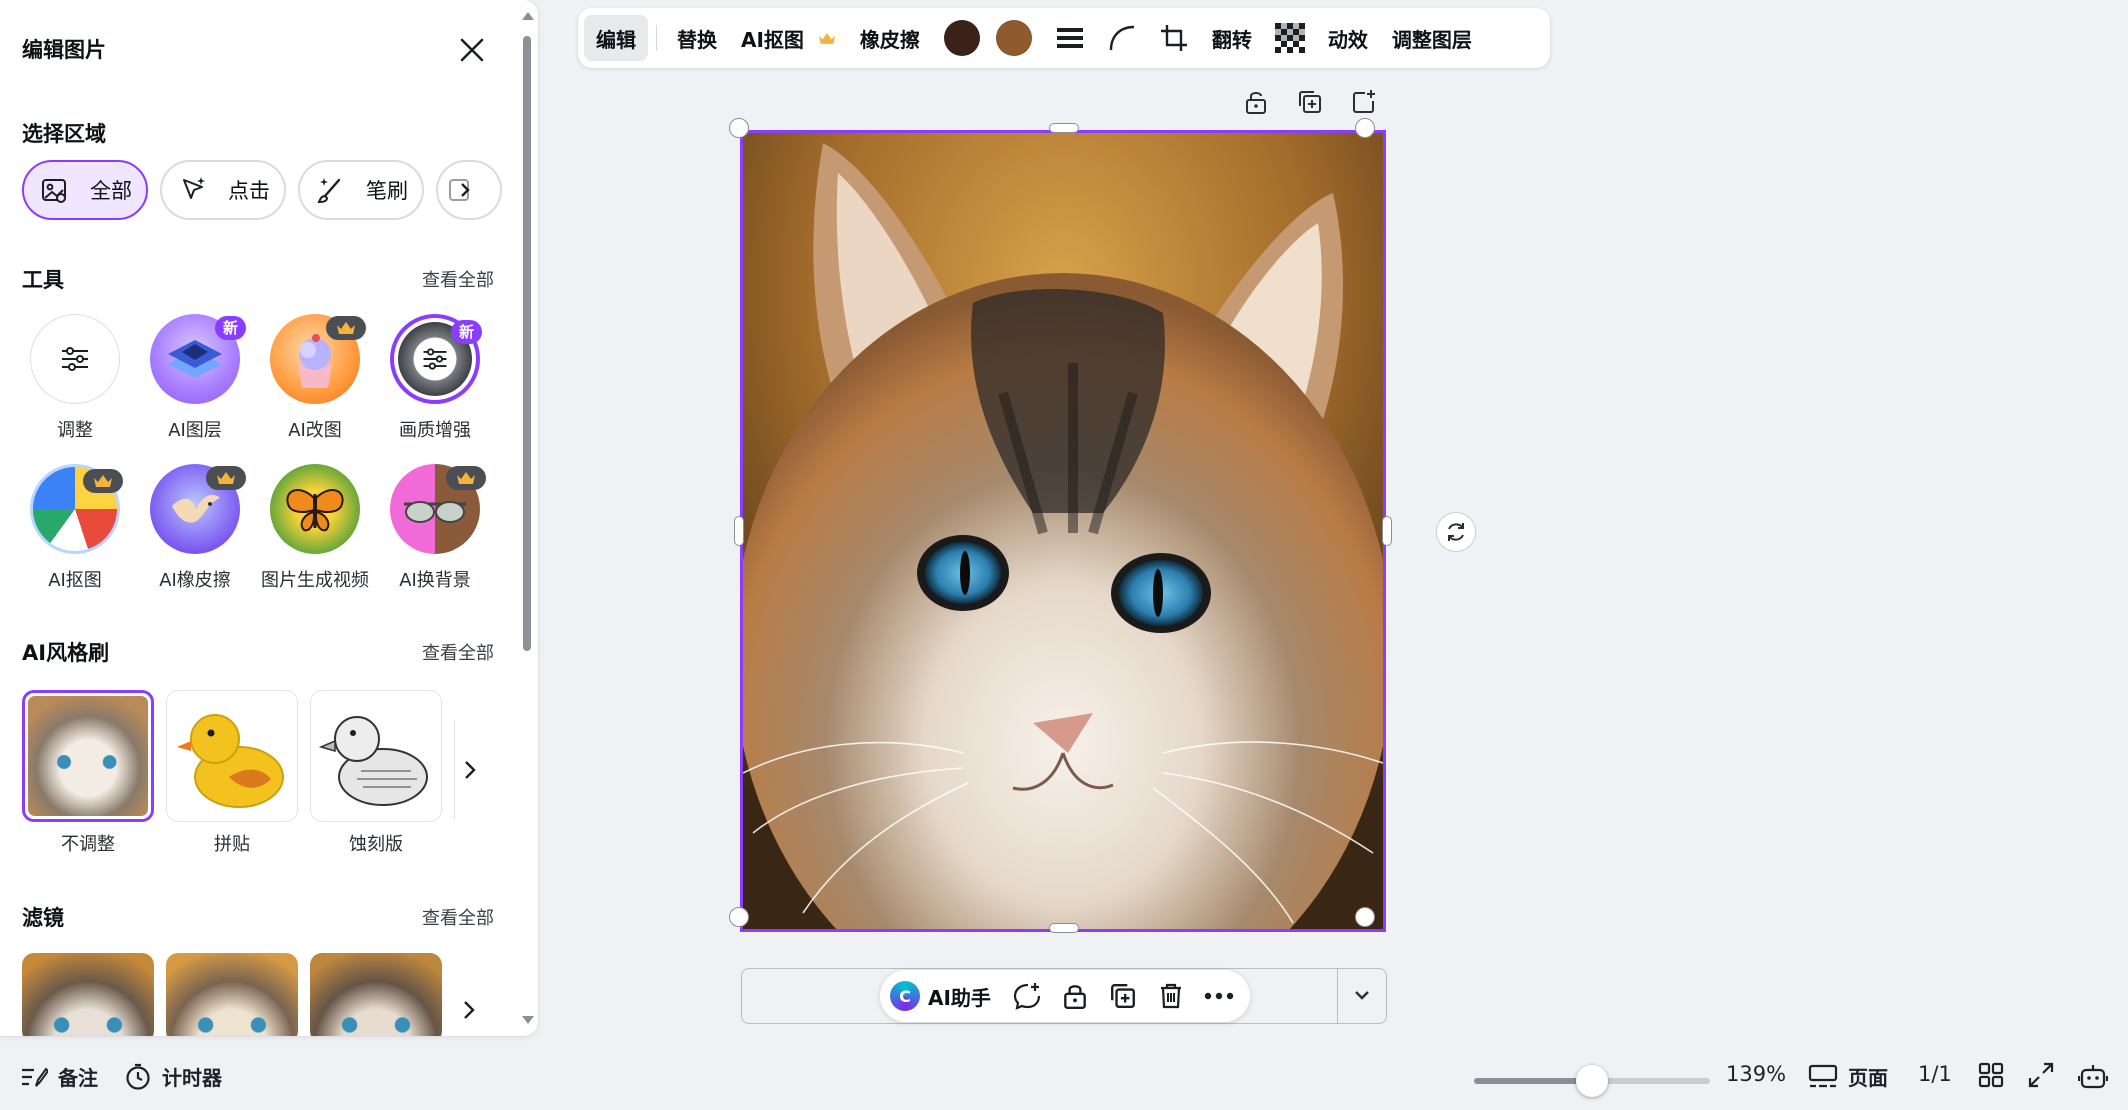 This screenshot has height=1110, width=2128. What do you see at coordinates (1348, 38) in the screenshot?
I see `toolbar-animate-button: 动效` at bounding box center [1348, 38].